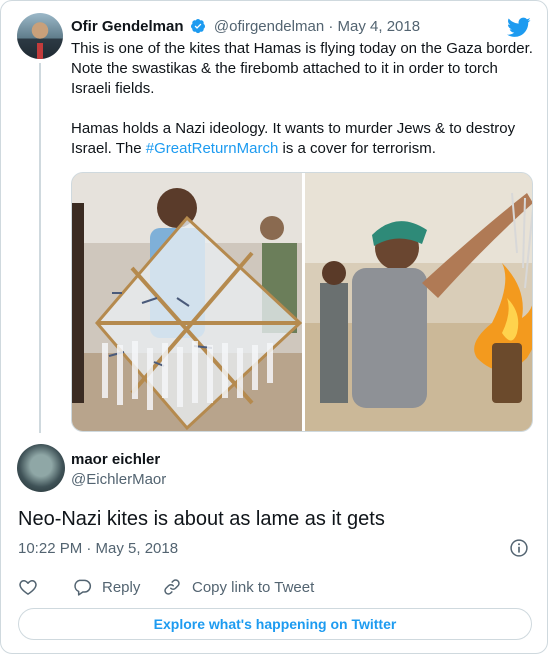 This screenshot has width=550, height=656. What do you see at coordinates (197, 26) in the screenshot?
I see `verified-badge-icon` at bounding box center [197, 26].